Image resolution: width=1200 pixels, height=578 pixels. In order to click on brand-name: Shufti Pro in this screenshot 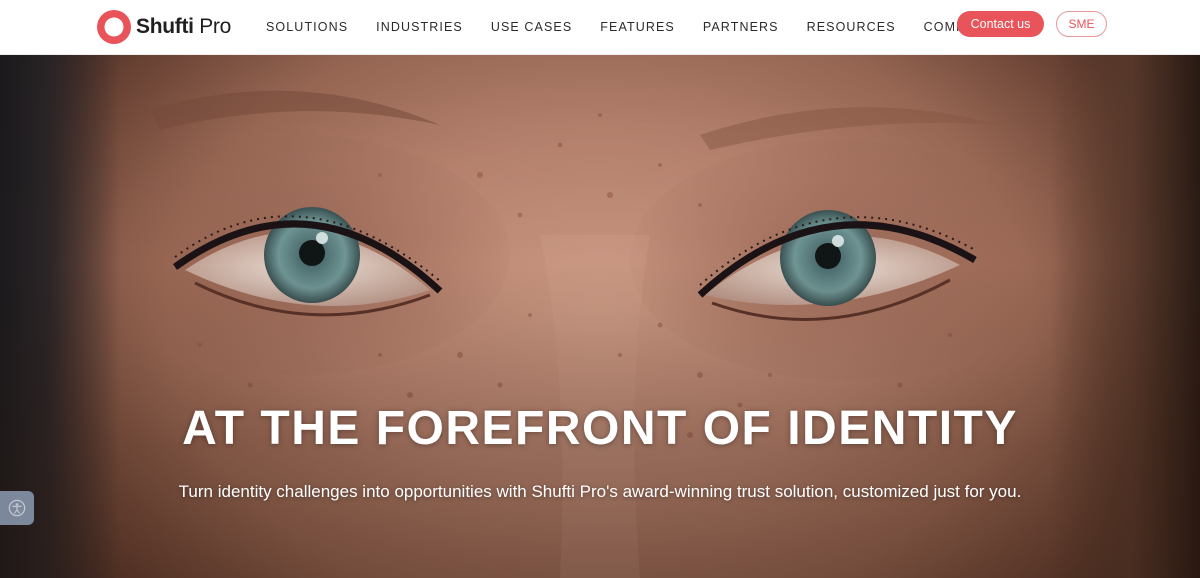, I will do `click(184, 26)`.